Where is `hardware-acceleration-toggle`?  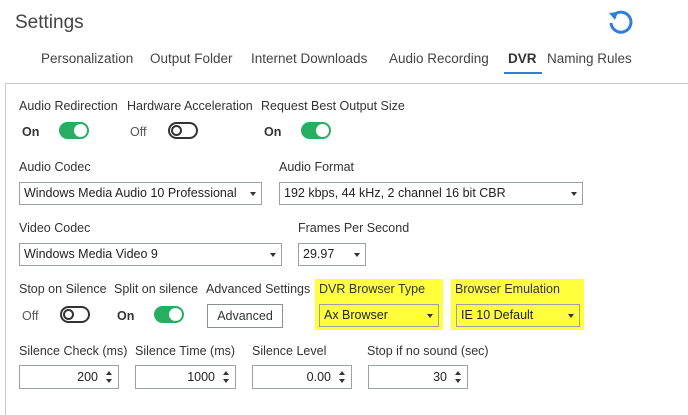 hardware-acceleration-toggle is located at coordinates (183, 130).